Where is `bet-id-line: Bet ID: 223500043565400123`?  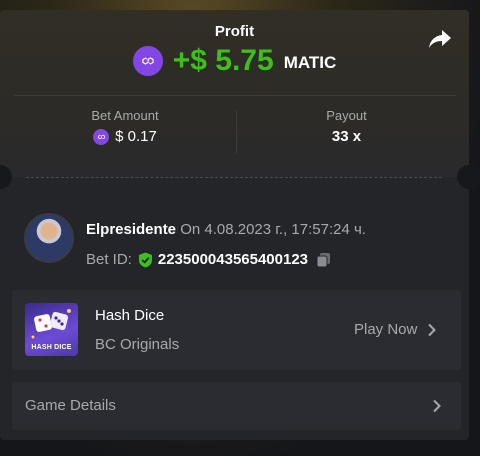 bet-id-line: Bet ID: 223500043565400123 is located at coordinates (208, 259).